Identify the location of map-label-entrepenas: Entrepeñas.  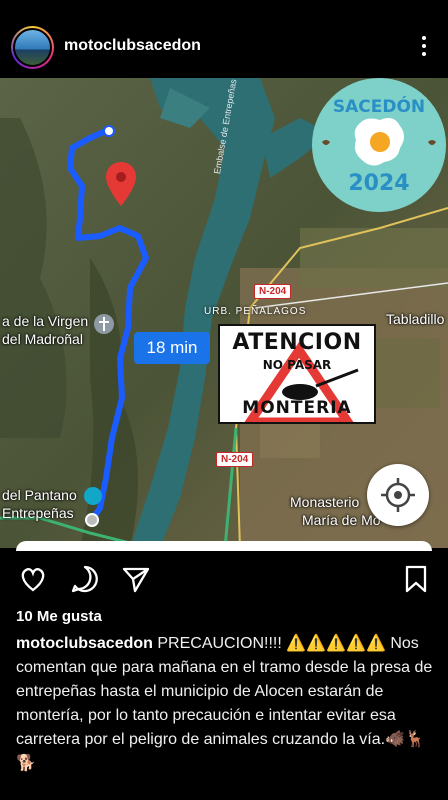
(38, 513).